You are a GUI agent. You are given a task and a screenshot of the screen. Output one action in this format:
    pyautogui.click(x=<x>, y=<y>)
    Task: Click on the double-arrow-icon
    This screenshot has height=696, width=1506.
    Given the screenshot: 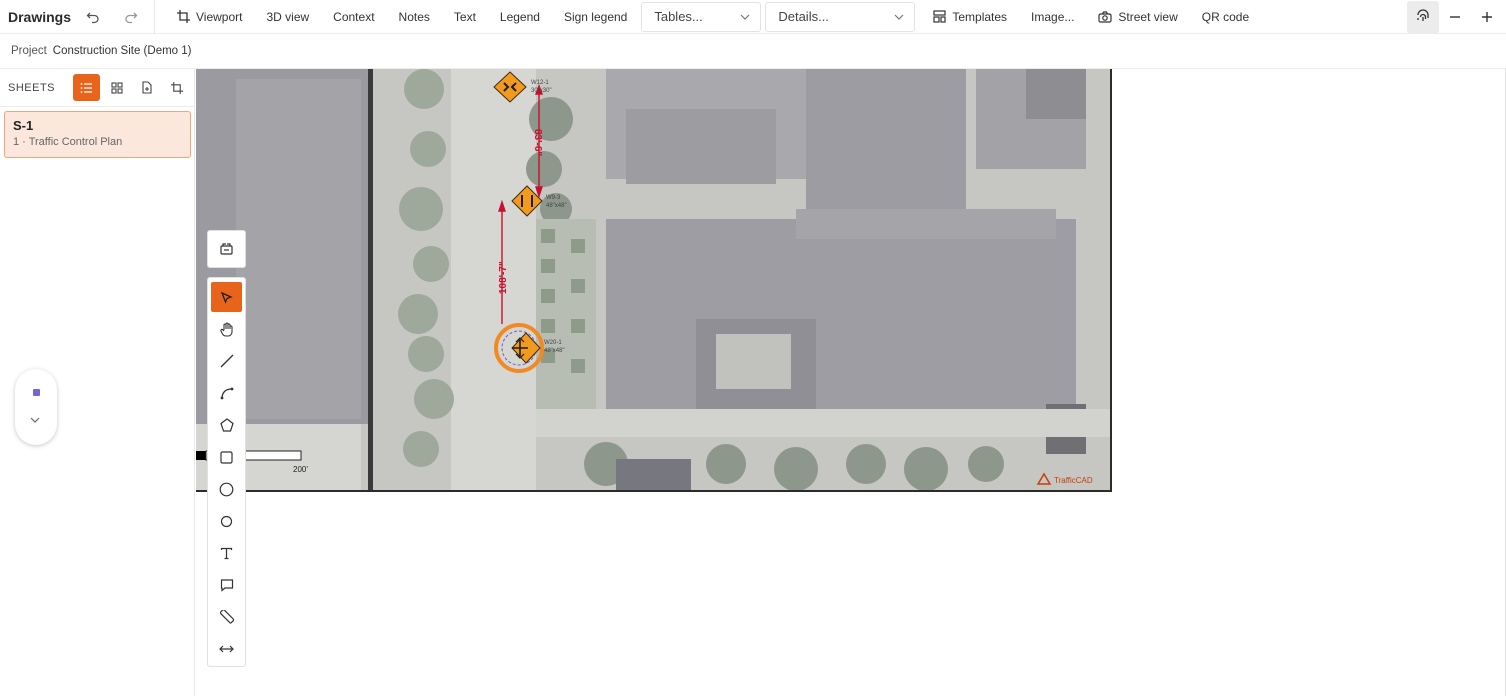 What is the action you would take?
    pyautogui.click(x=226, y=649)
    